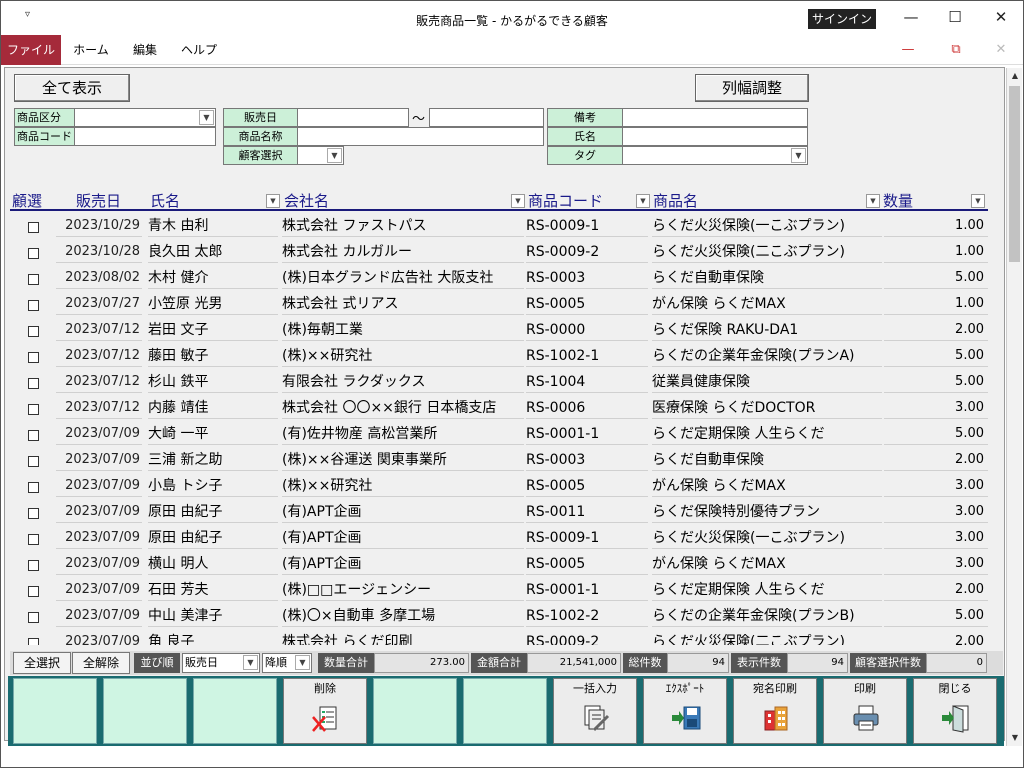 This screenshot has width=1024, height=768. I want to click on vertical-scrollbar: ▲ ▼, so click(1014, 407).